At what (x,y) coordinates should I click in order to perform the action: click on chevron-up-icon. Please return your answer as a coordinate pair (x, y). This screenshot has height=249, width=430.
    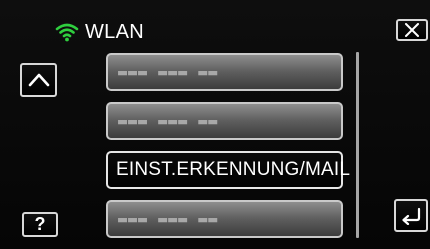
    Looking at the image, I should click on (38, 80).